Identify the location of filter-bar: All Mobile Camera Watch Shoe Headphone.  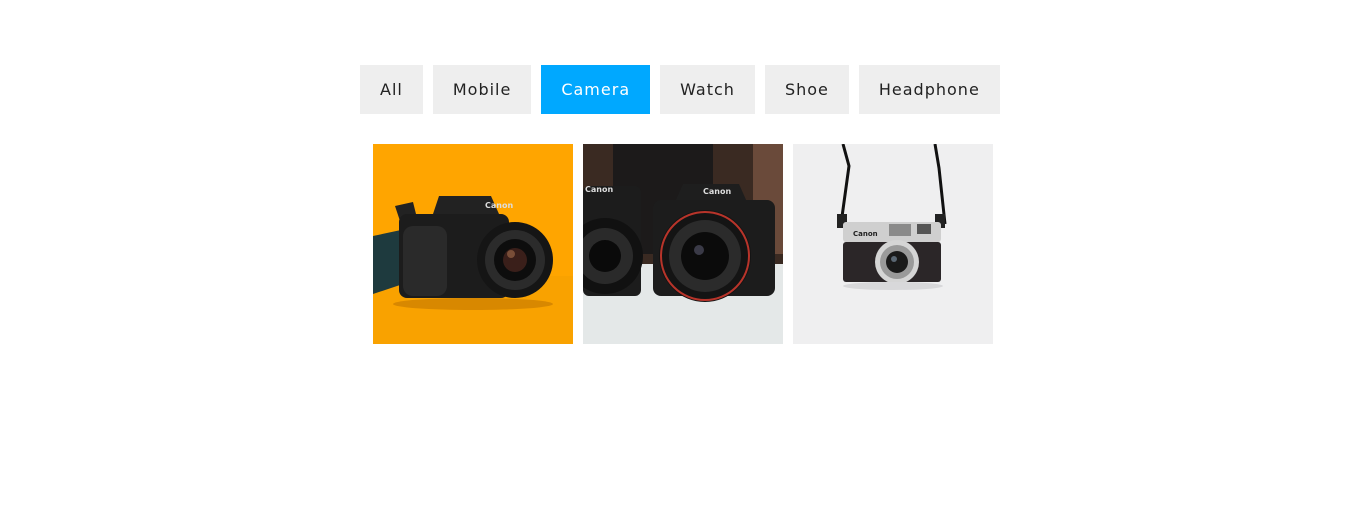
(680, 89).